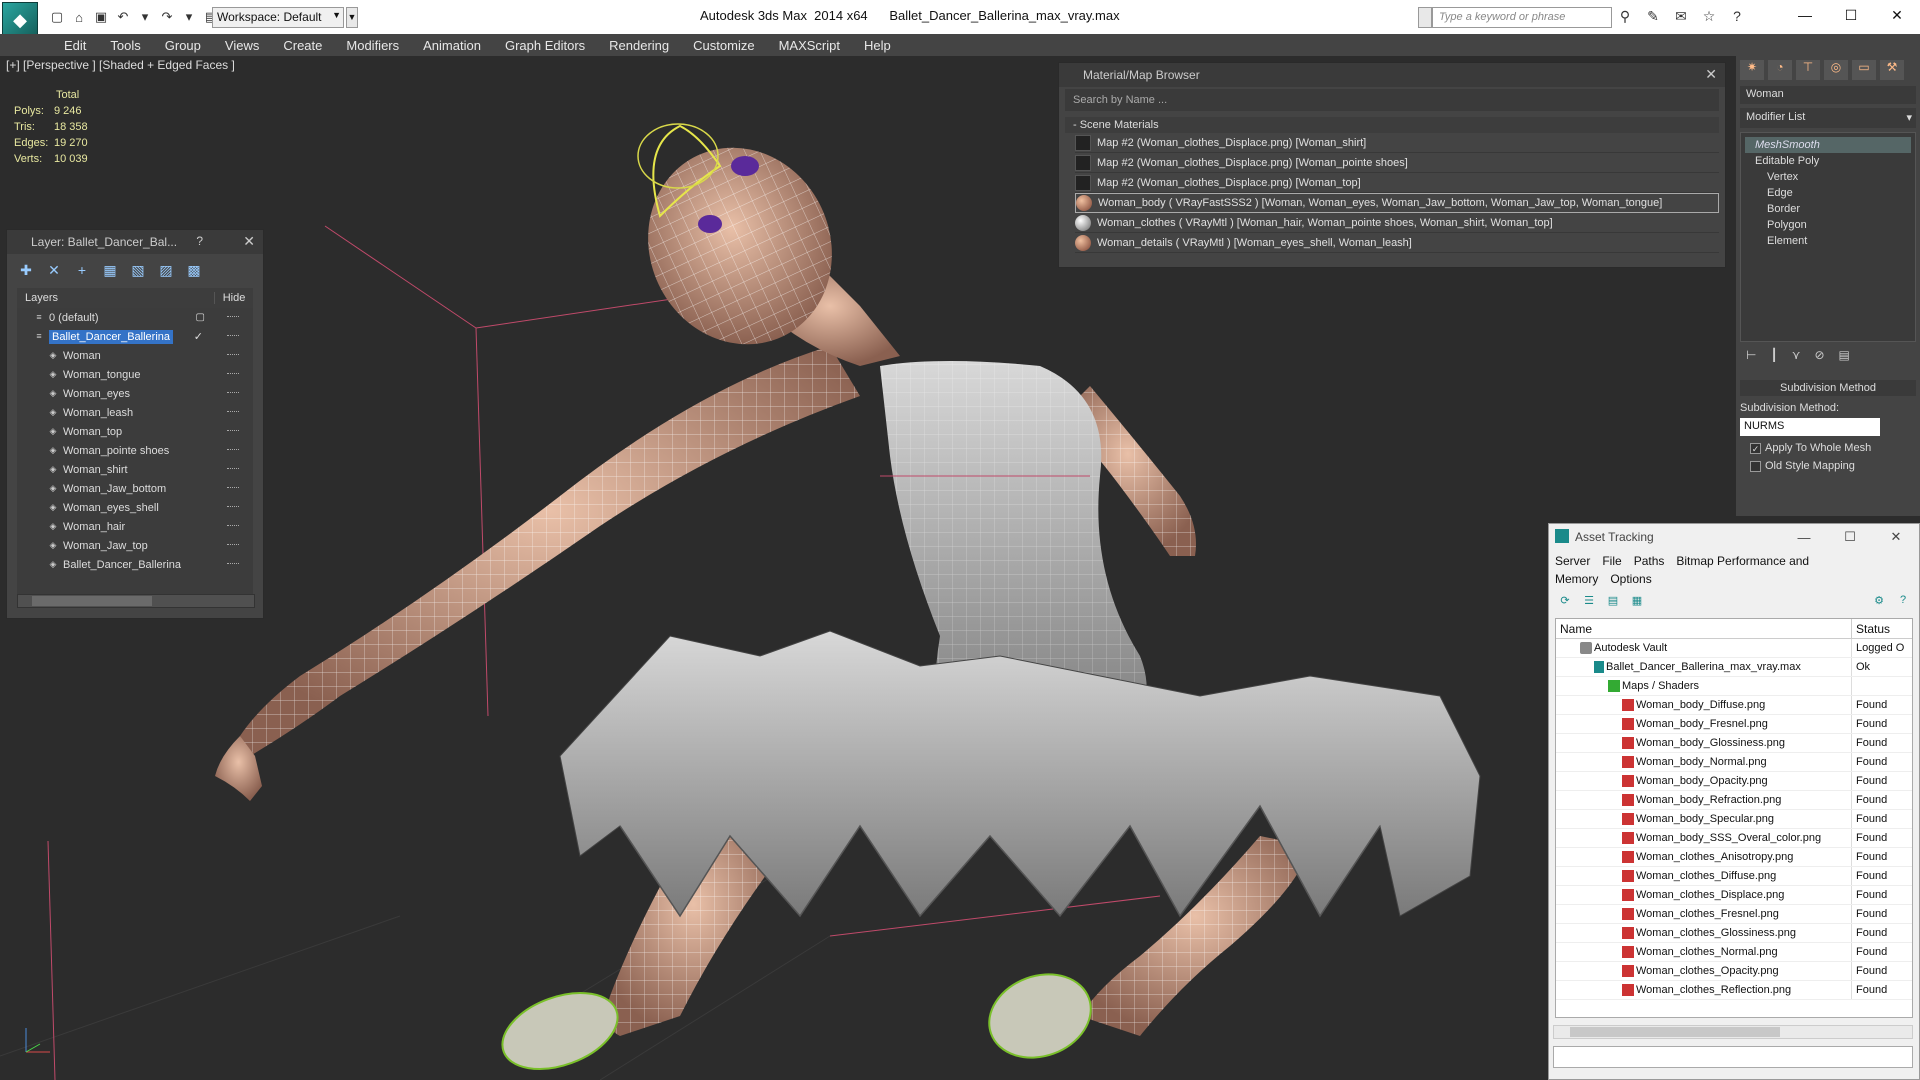 The height and width of the screenshot is (1080, 1920). I want to click on asset-menu-item: Server, so click(1572, 561).